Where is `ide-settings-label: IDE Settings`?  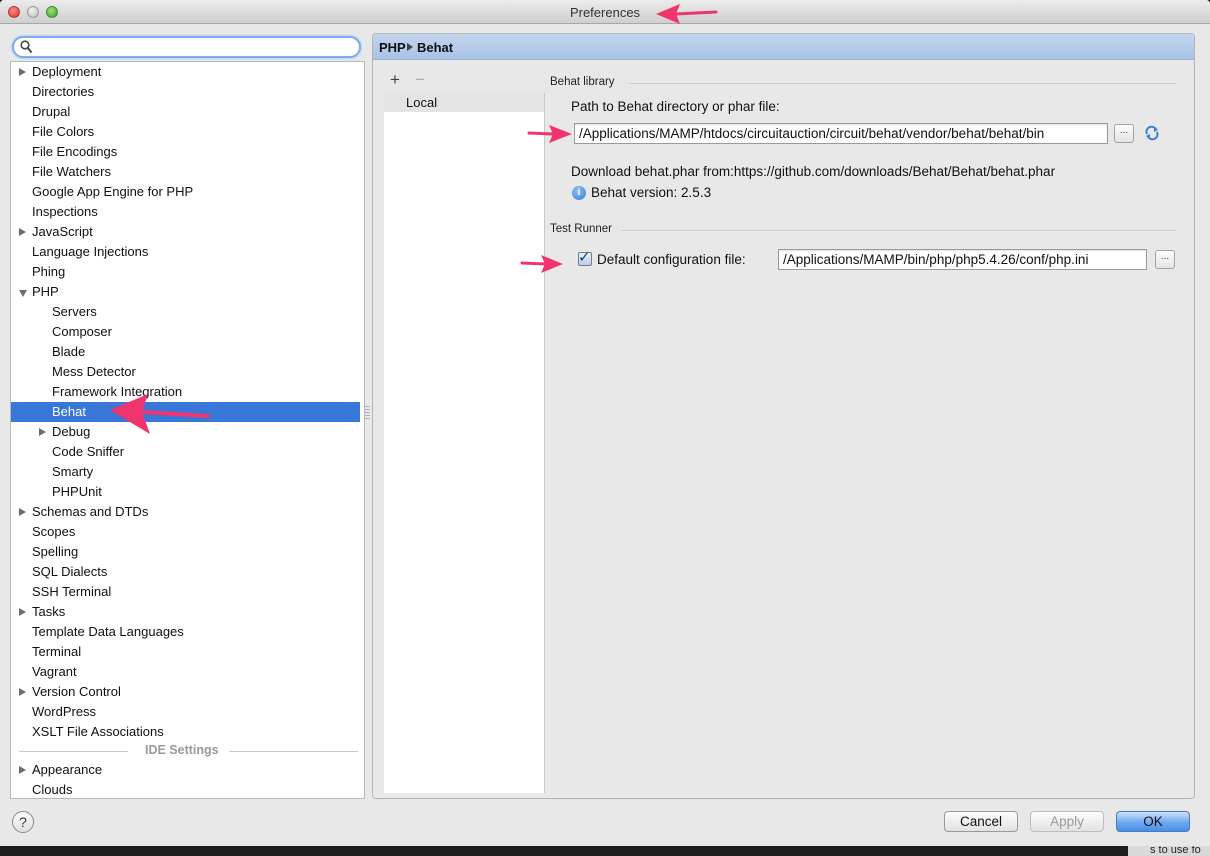
ide-settings-label: IDE Settings is located at coordinates (182, 750).